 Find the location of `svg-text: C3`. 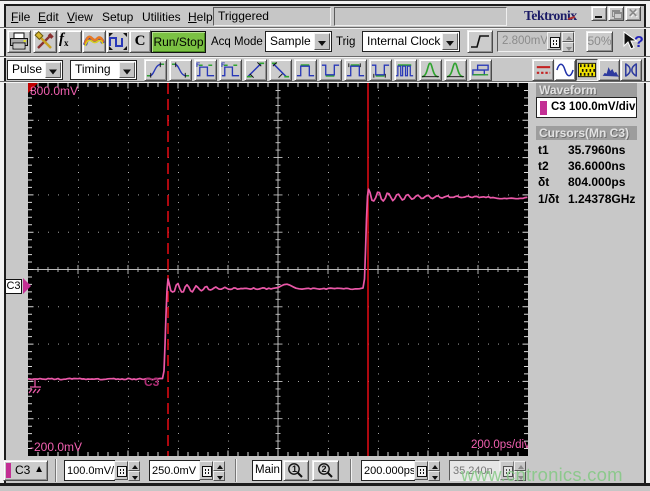

svg-text: C3 is located at coordinates (152, 382).